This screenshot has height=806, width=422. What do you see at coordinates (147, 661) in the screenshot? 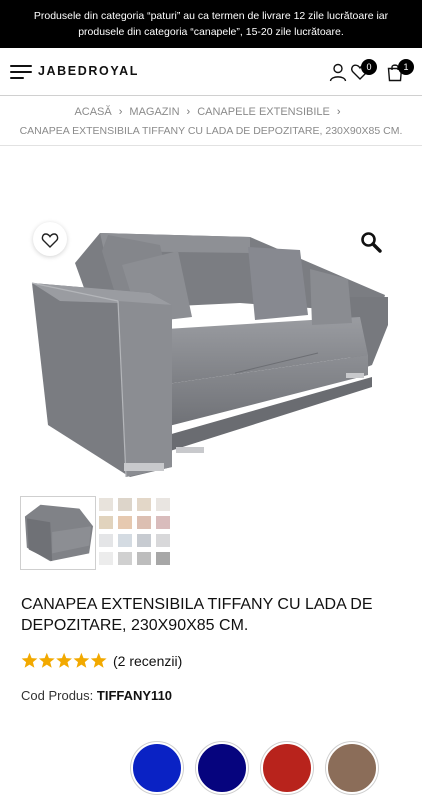
I see `reviews-link: (2 recenzii)` at bounding box center [147, 661].